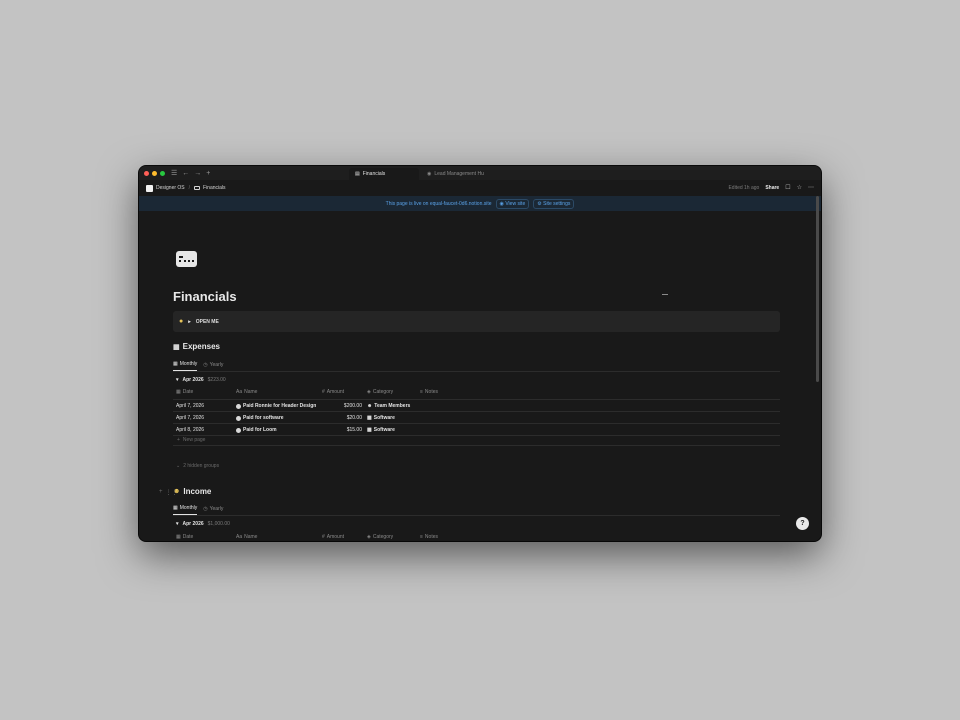  What do you see at coordinates (161, 492) in the screenshot?
I see `add-block-icon: +` at bounding box center [161, 492].